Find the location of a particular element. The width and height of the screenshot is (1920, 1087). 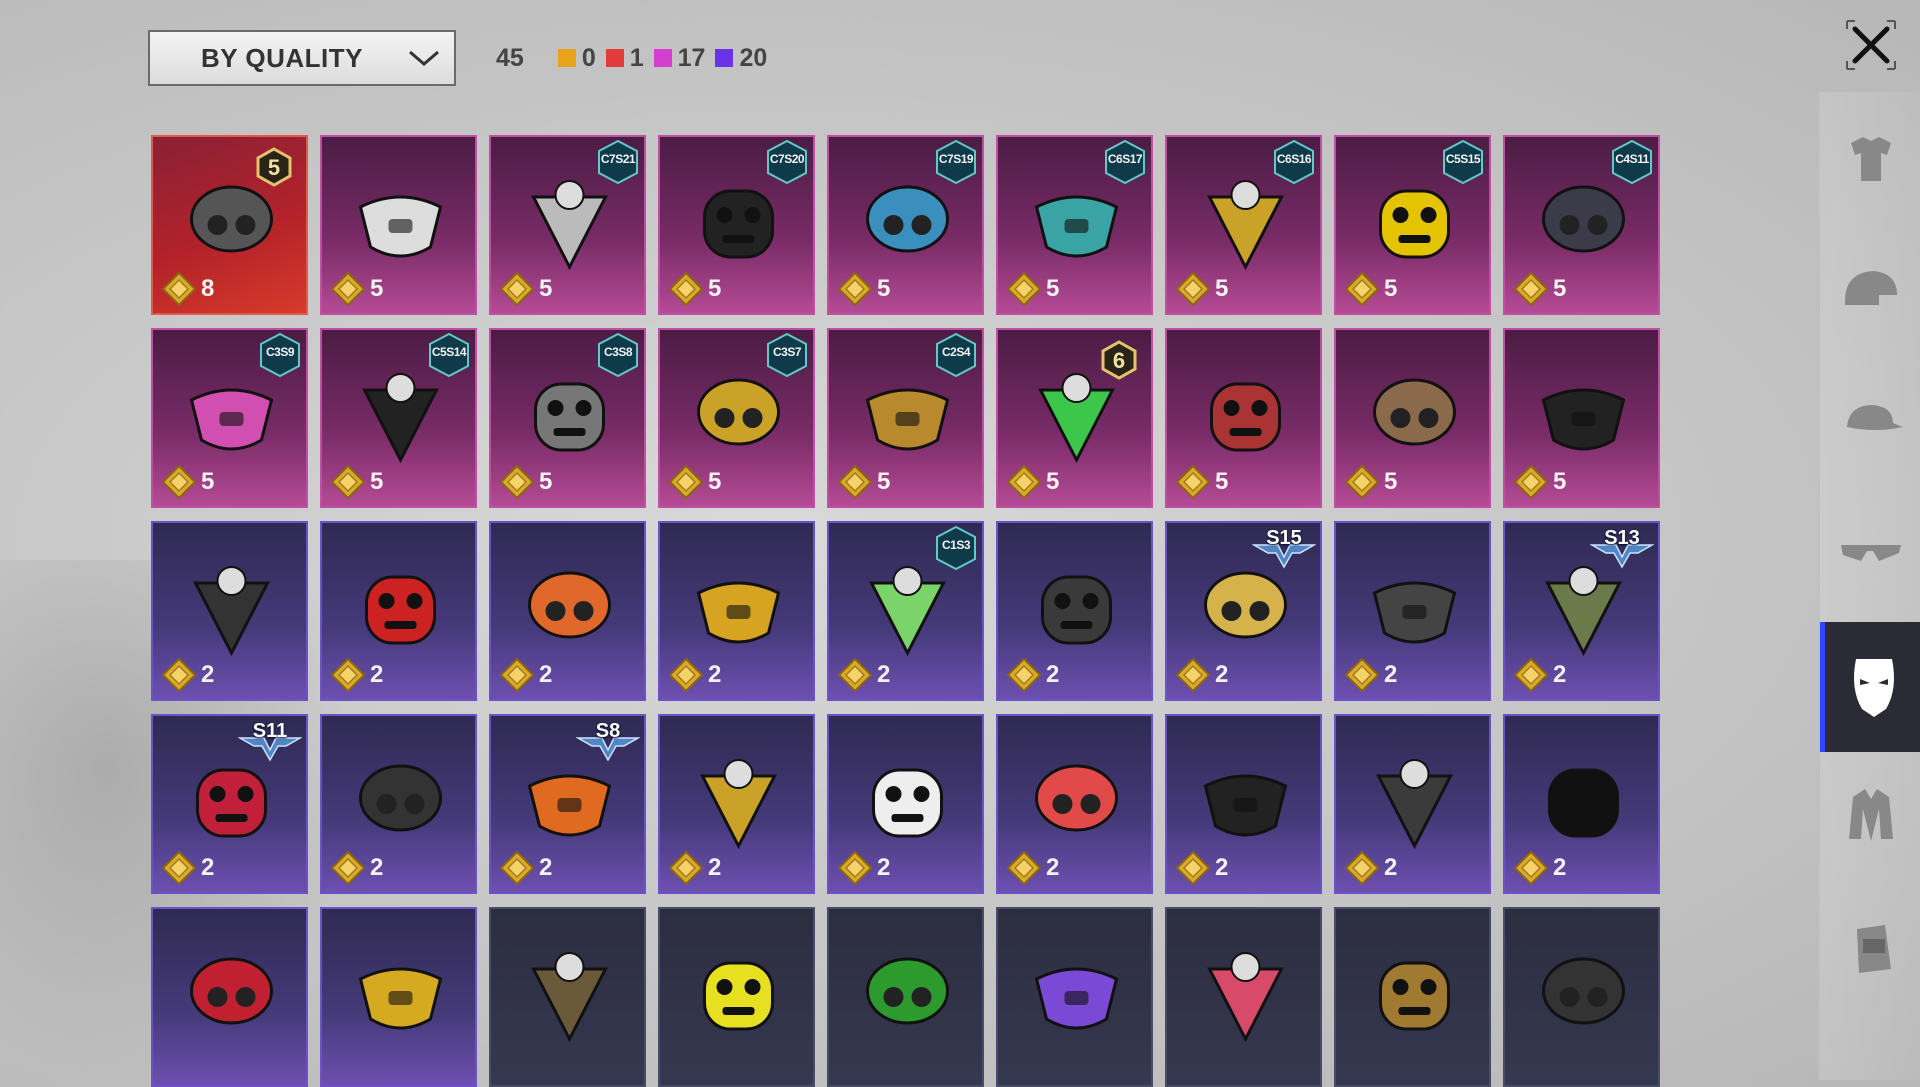

season-badge: S13 is located at coordinates (1622, 549).